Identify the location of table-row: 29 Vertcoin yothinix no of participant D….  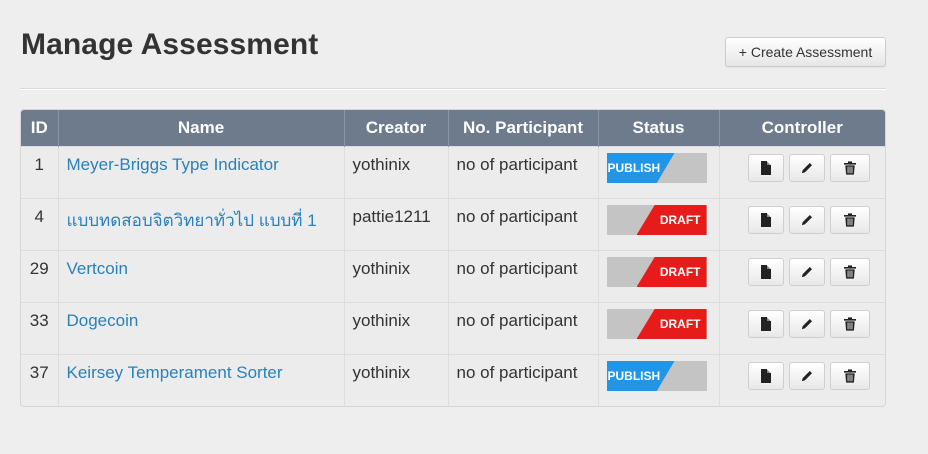
(453, 276).